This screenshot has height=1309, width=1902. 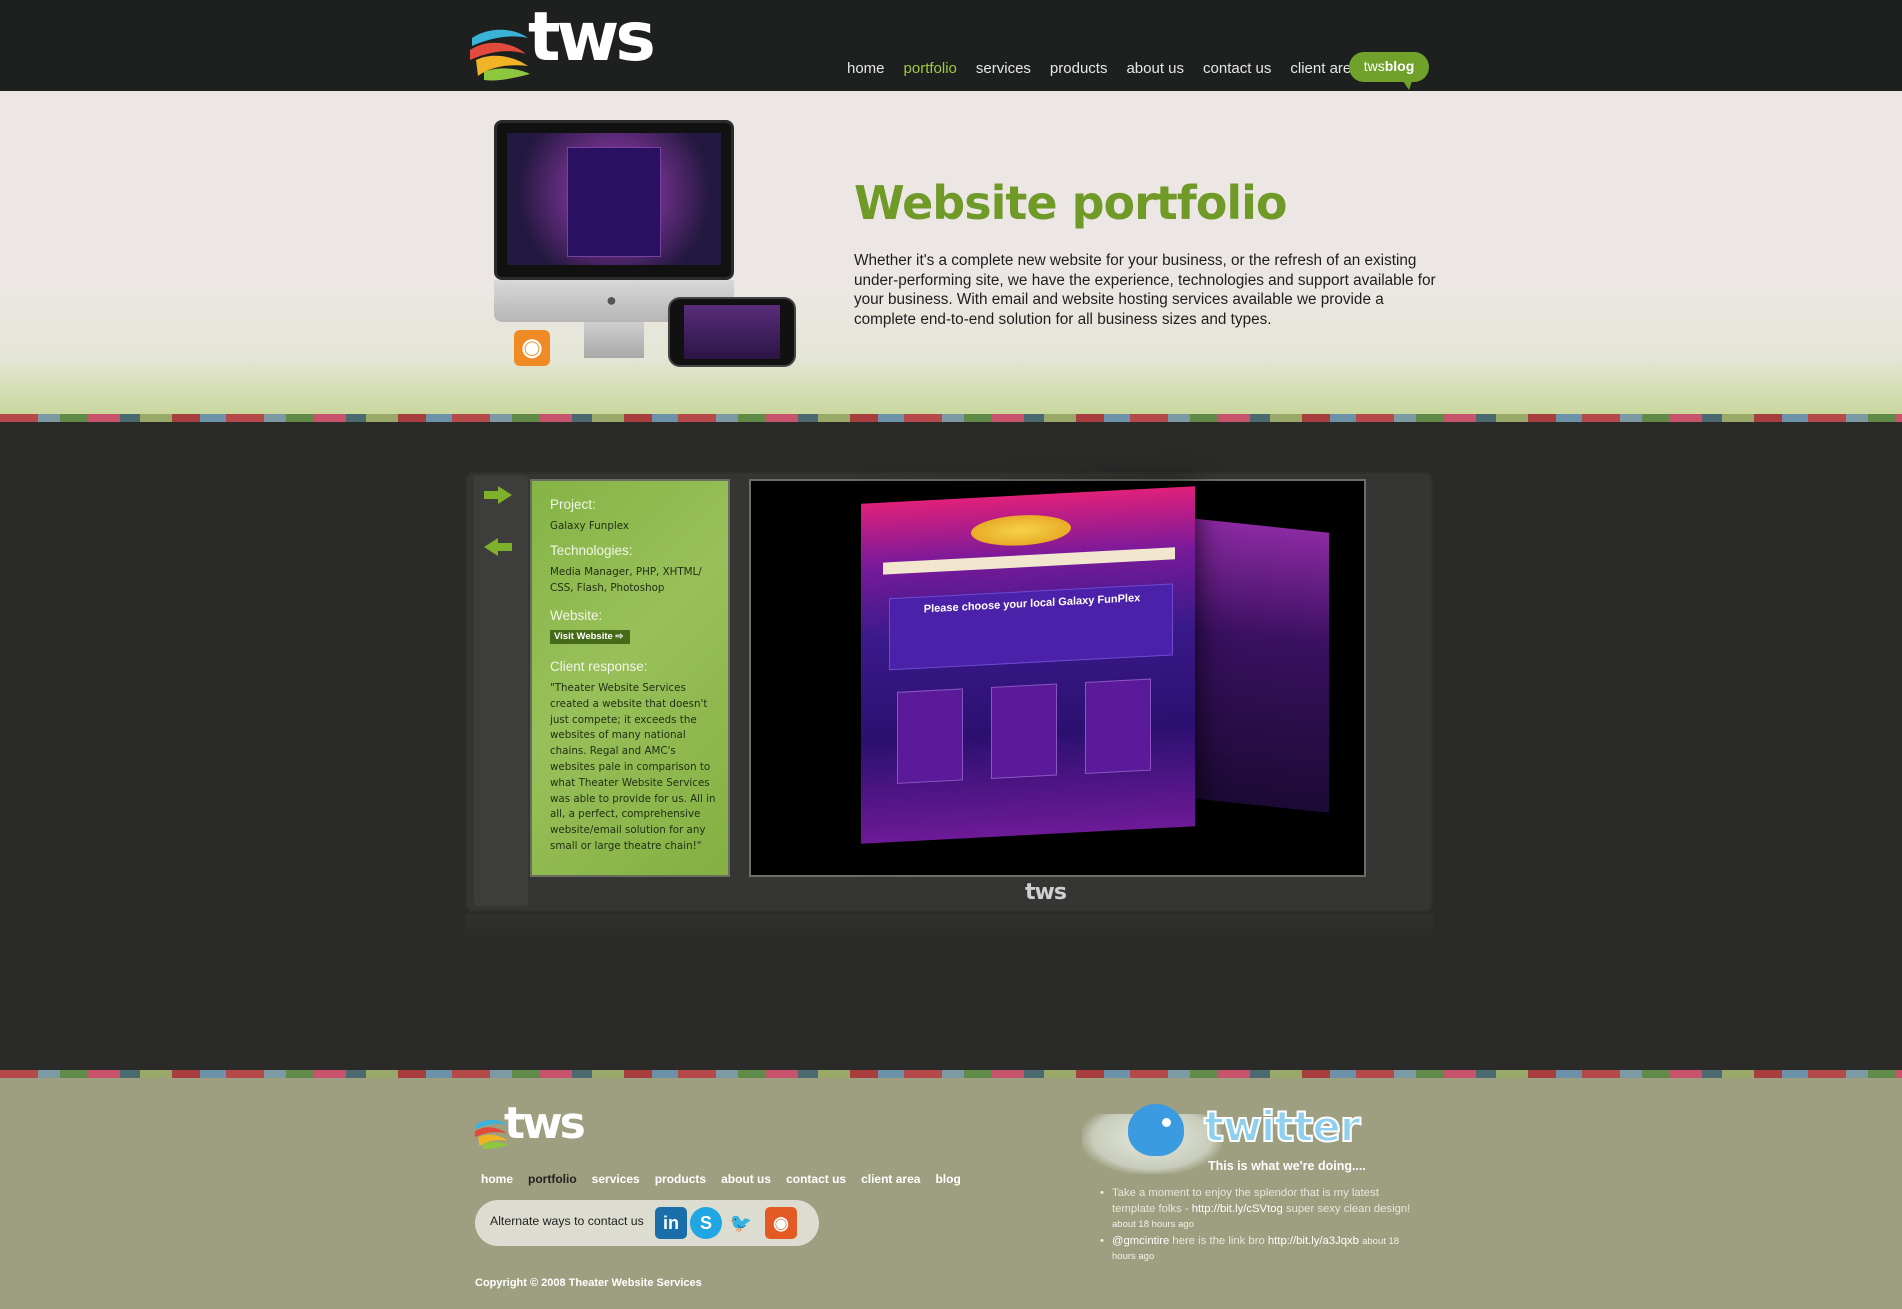 What do you see at coordinates (589, 526) in the screenshot?
I see `project-value: Galaxy Funplex` at bounding box center [589, 526].